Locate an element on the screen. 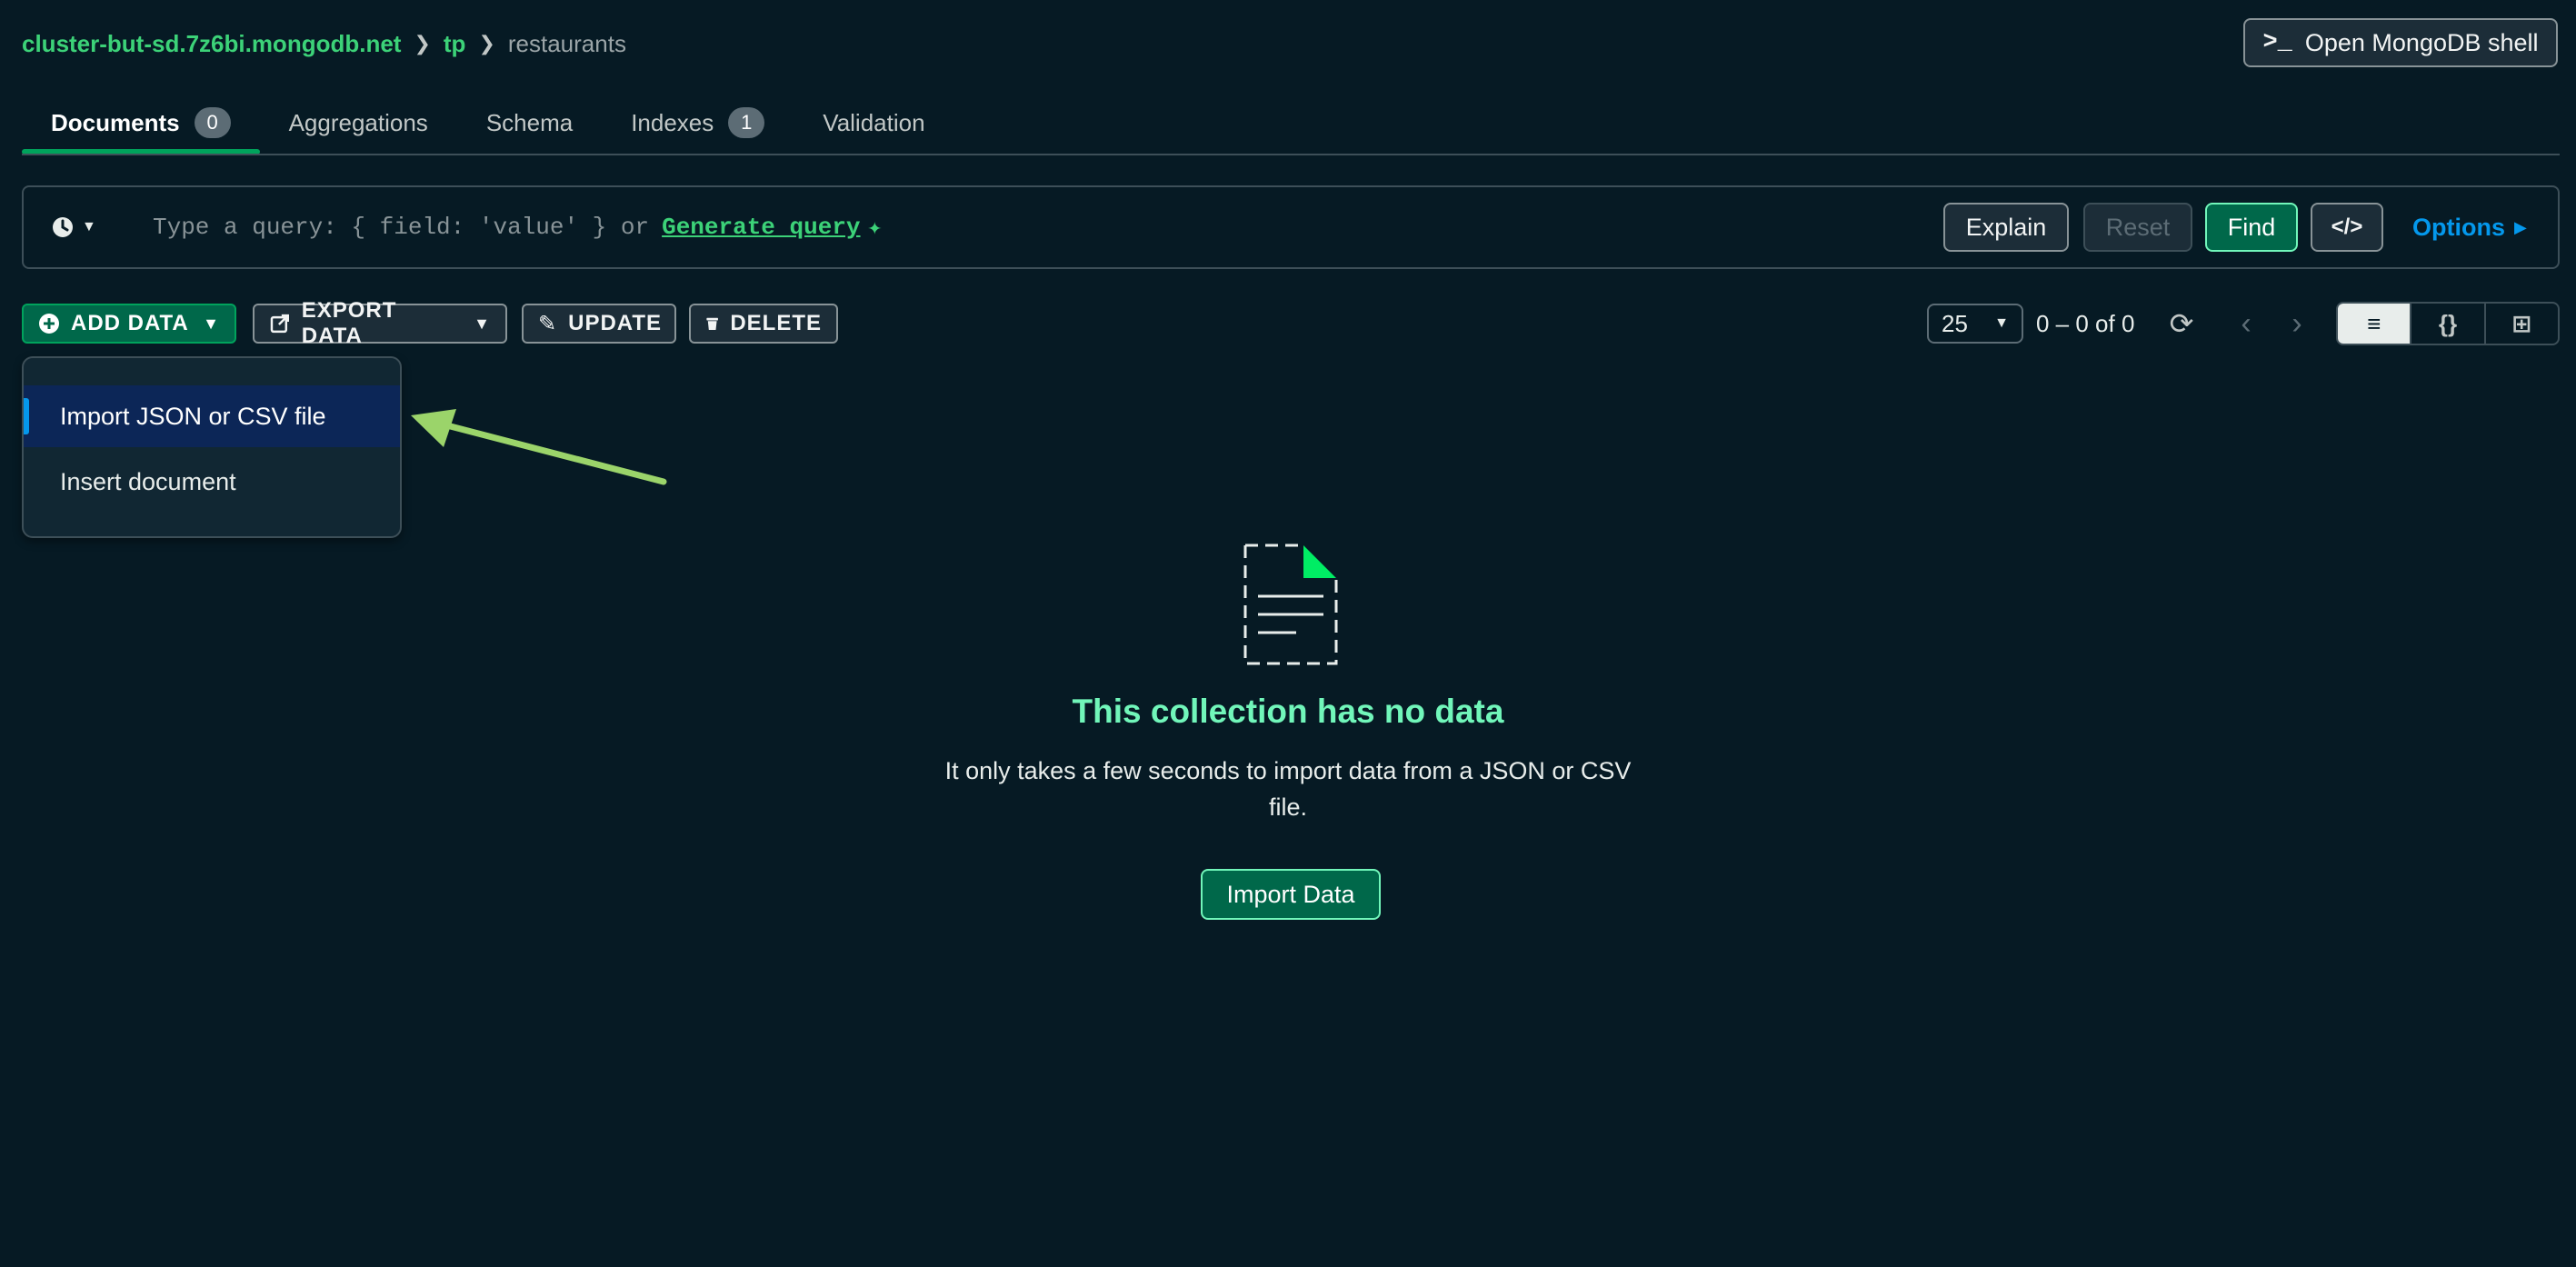 The width and height of the screenshot is (2576, 1267). previous-page-icon: ‹ is located at coordinates (2246, 324).